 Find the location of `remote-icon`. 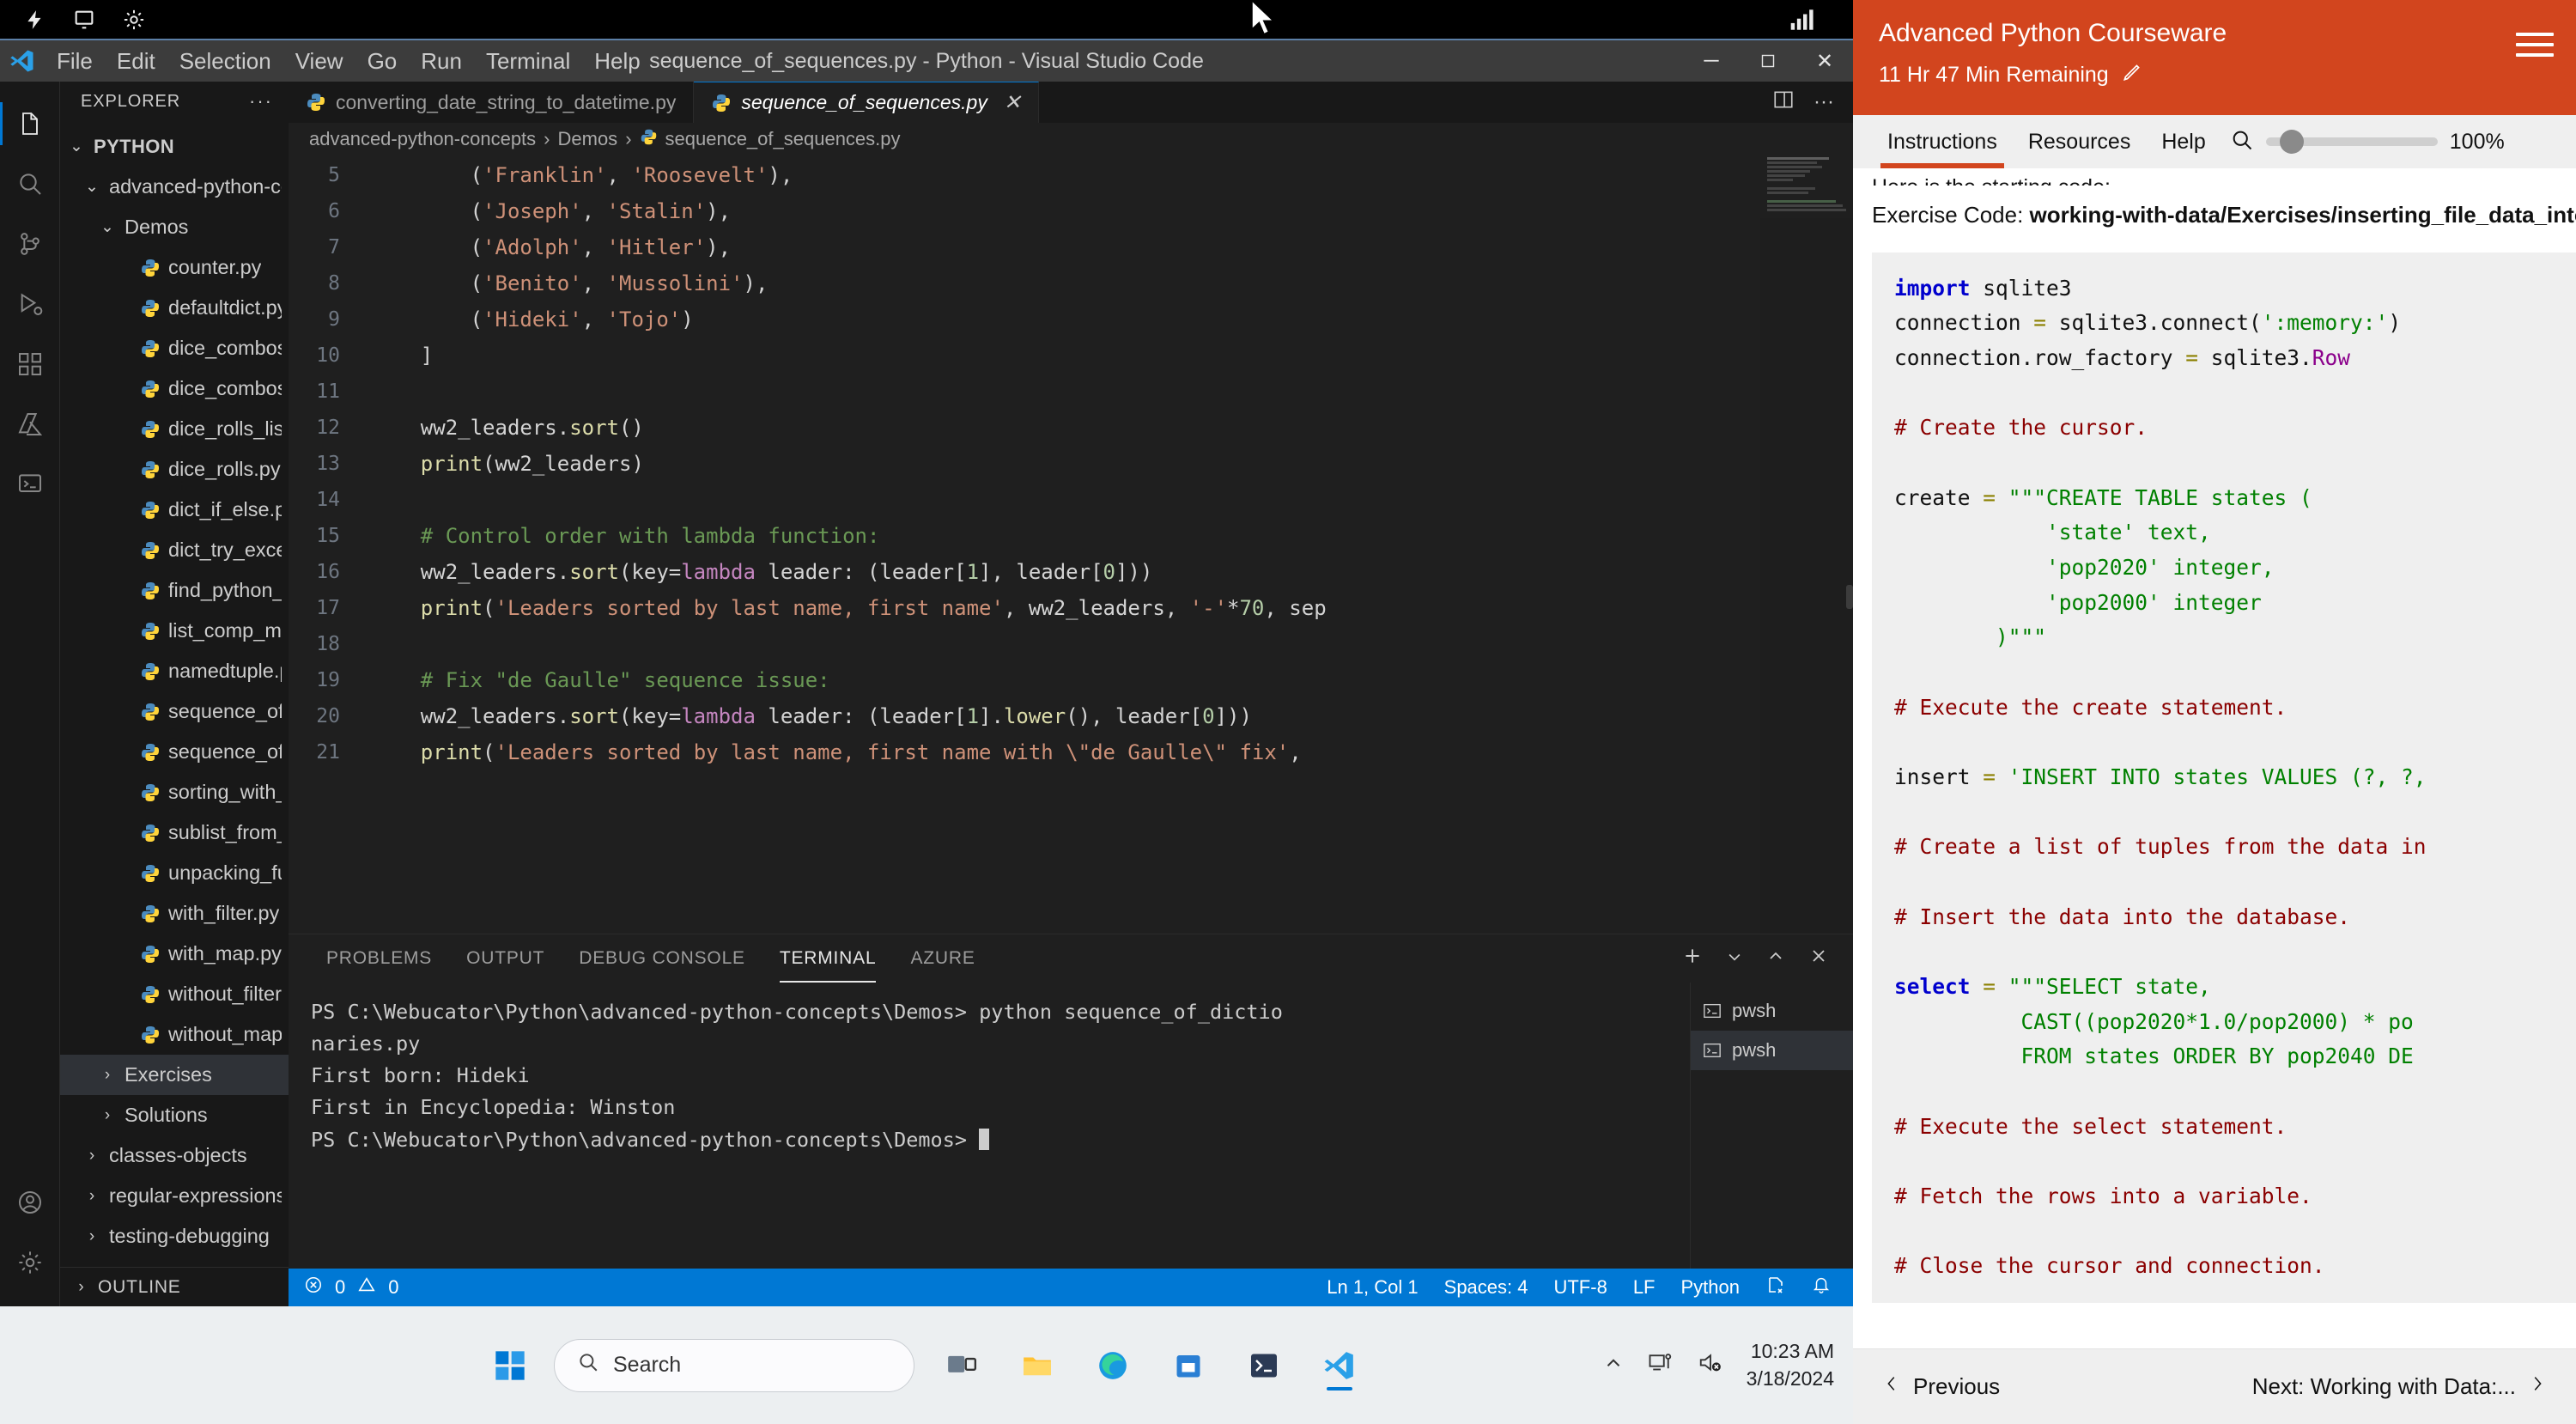

remote-icon is located at coordinates (1776, 1288).